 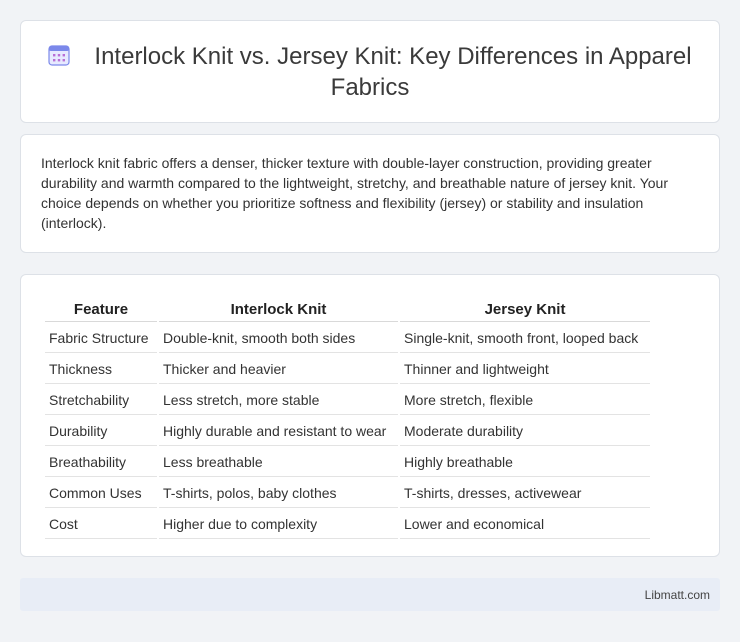 I want to click on cell-interlock: Less stretch, more stable, so click(x=278, y=400).